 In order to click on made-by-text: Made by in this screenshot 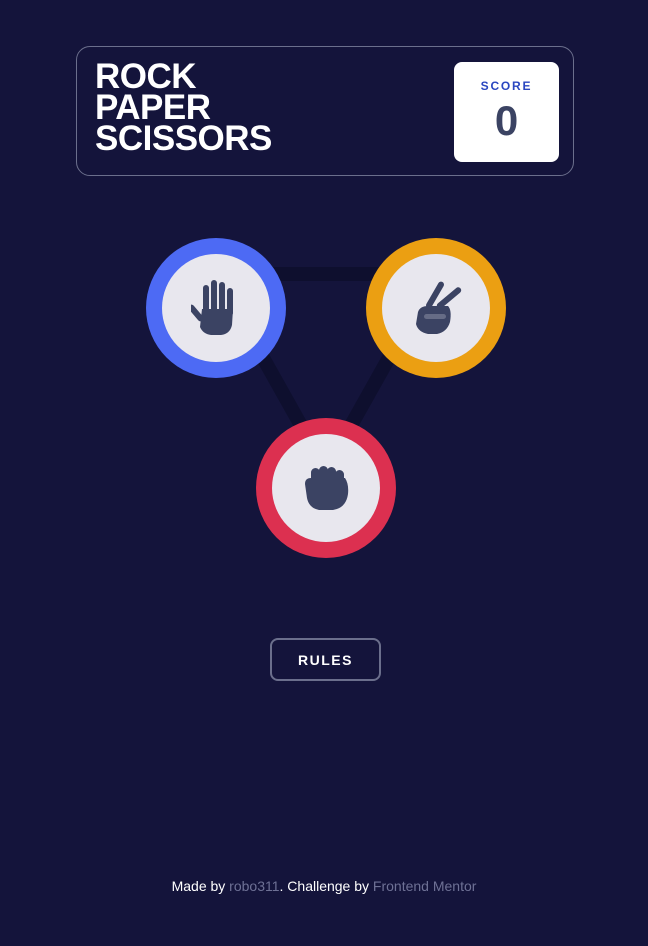, I will do `click(200, 886)`.